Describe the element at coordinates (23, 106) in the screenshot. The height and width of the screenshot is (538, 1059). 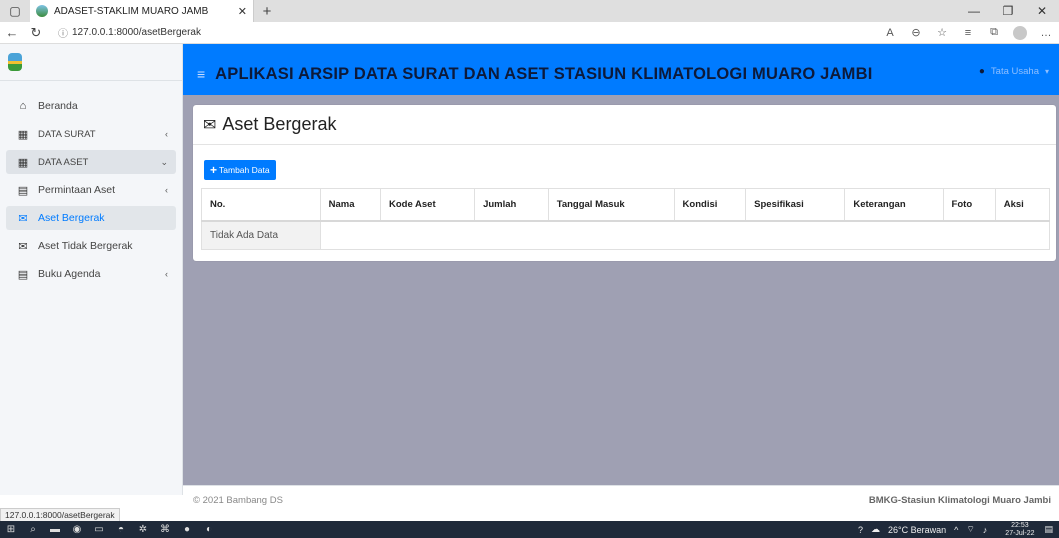
I see `home-icon: ⌂` at that location.